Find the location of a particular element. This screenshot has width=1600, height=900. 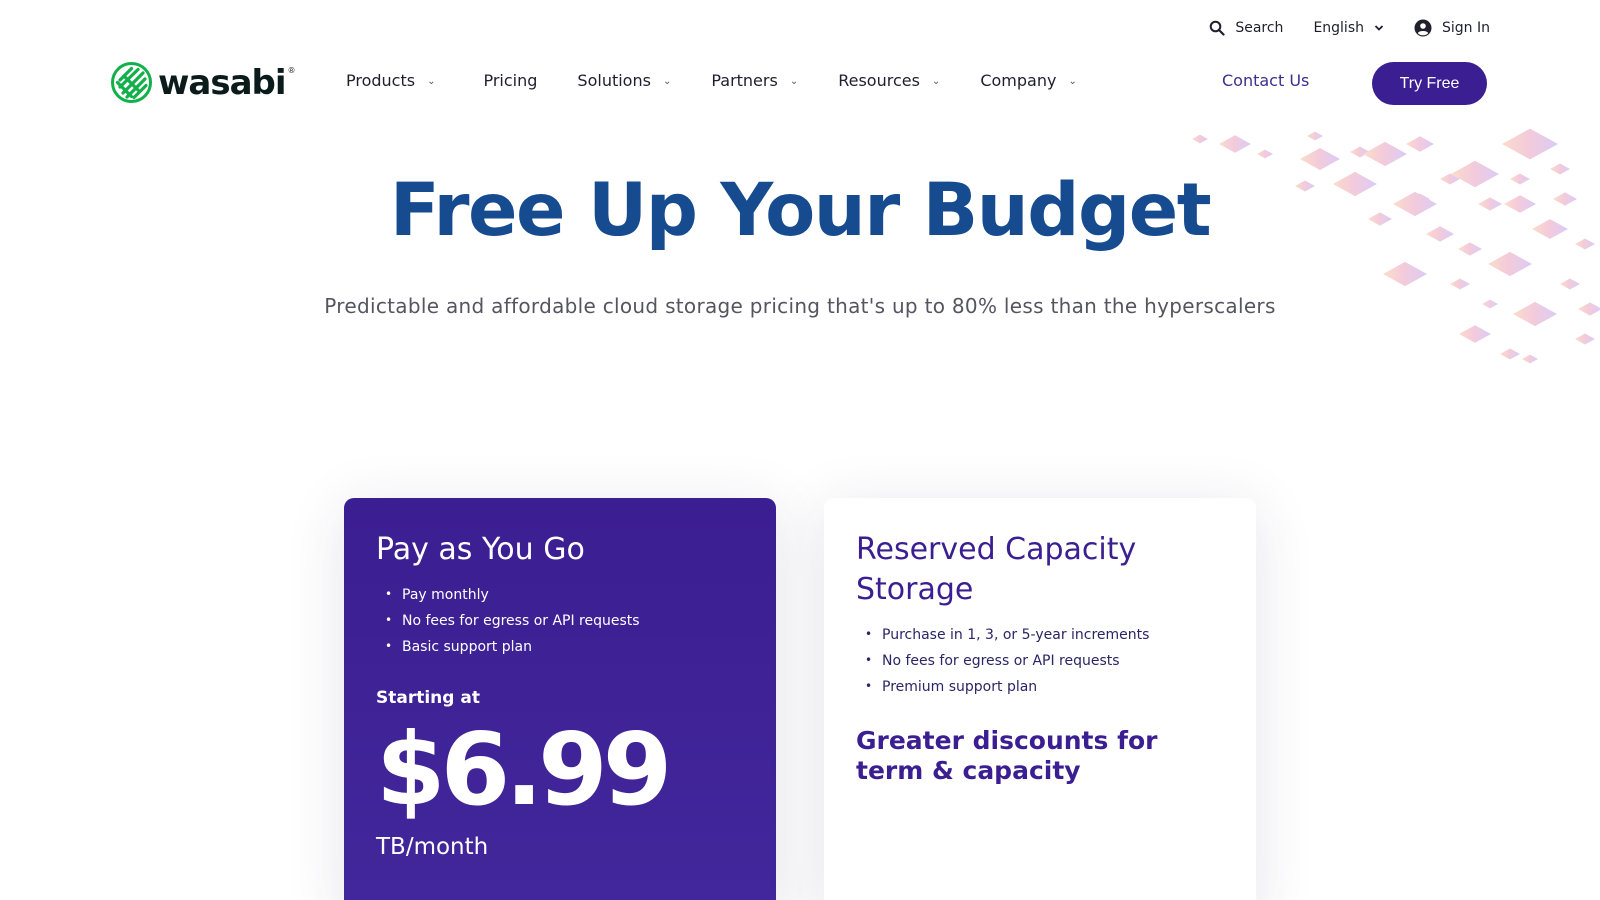

list-item: Purchase in 1, 3, or 5-year increments is located at coordinates (1040, 634).